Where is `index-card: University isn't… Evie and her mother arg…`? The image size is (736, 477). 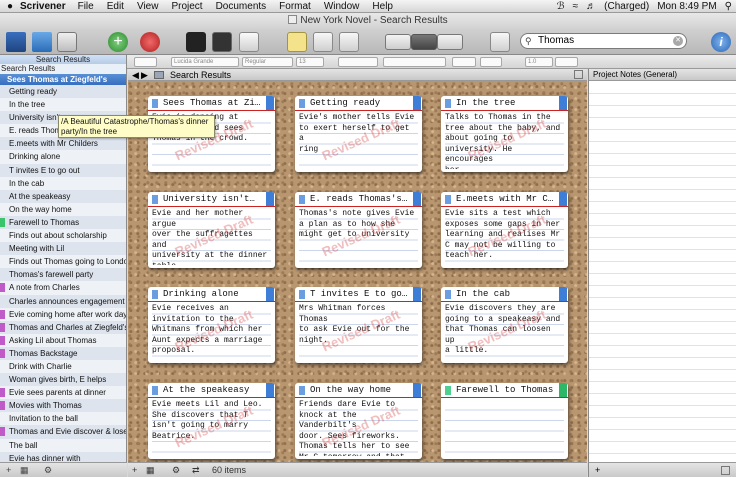
index-card: University isn't… Evie and her mother arg… is located at coordinates (211, 230).